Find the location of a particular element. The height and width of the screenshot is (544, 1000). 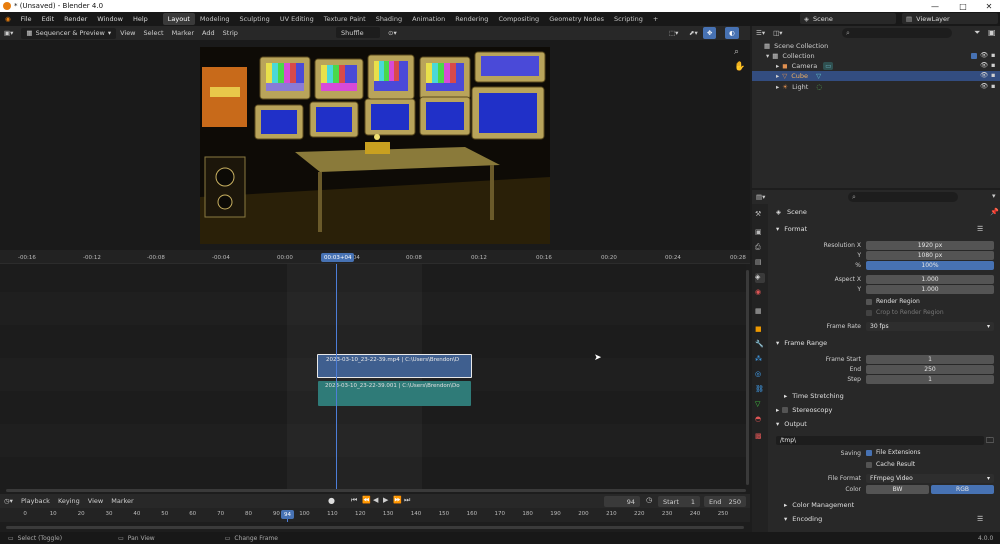

minimize-button: — is located at coordinates (935, 6).